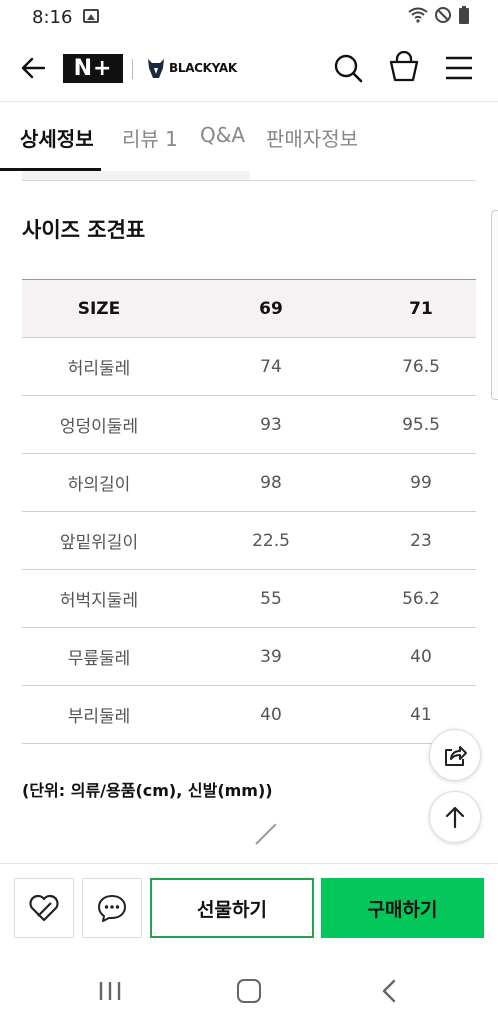  I want to click on gallery-notification-icon, so click(91, 16).